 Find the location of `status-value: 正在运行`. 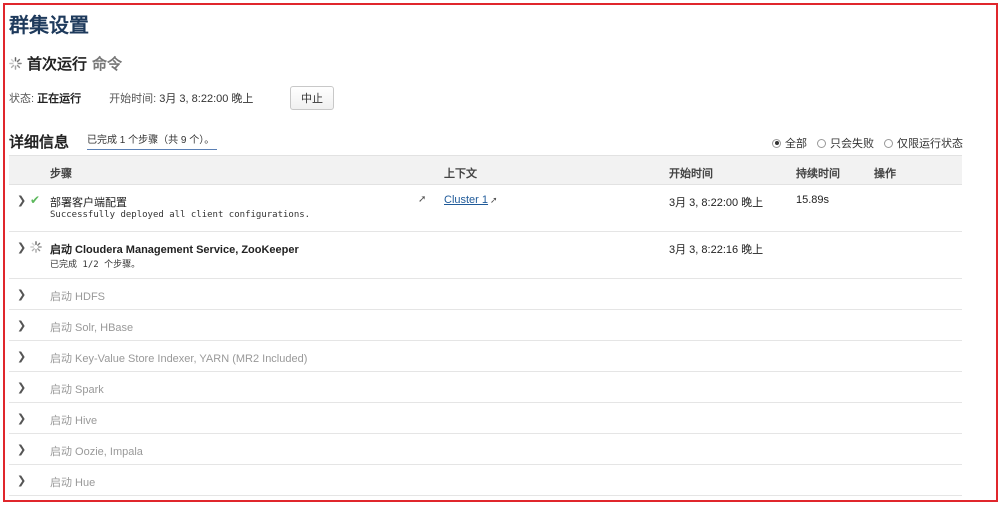

status-value: 正在运行 is located at coordinates (59, 99).